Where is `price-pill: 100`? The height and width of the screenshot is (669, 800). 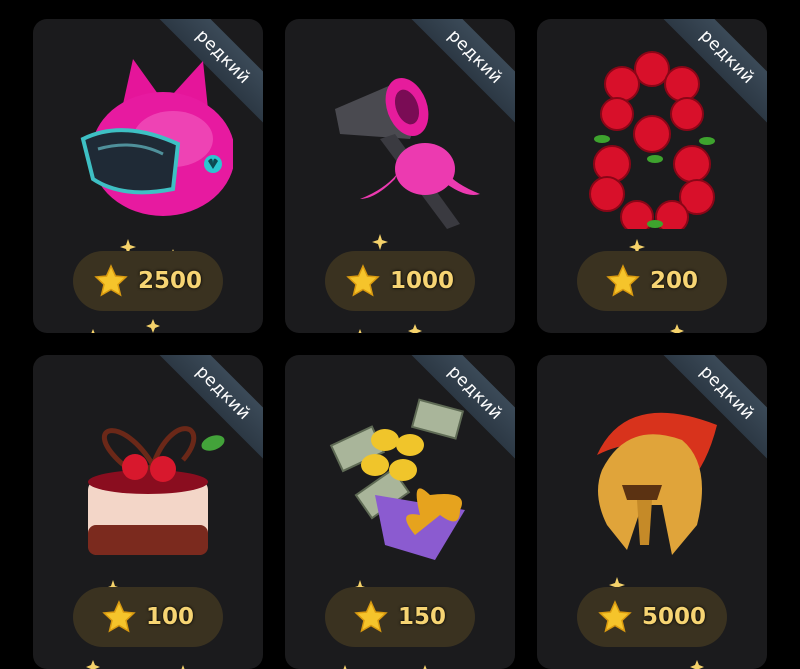 price-pill: 100 is located at coordinates (148, 617).